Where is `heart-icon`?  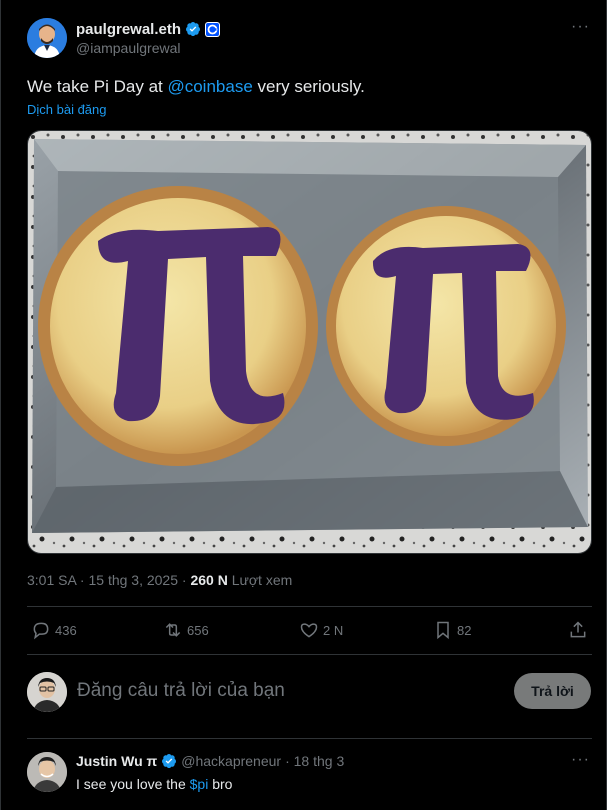 heart-icon is located at coordinates (309, 630).